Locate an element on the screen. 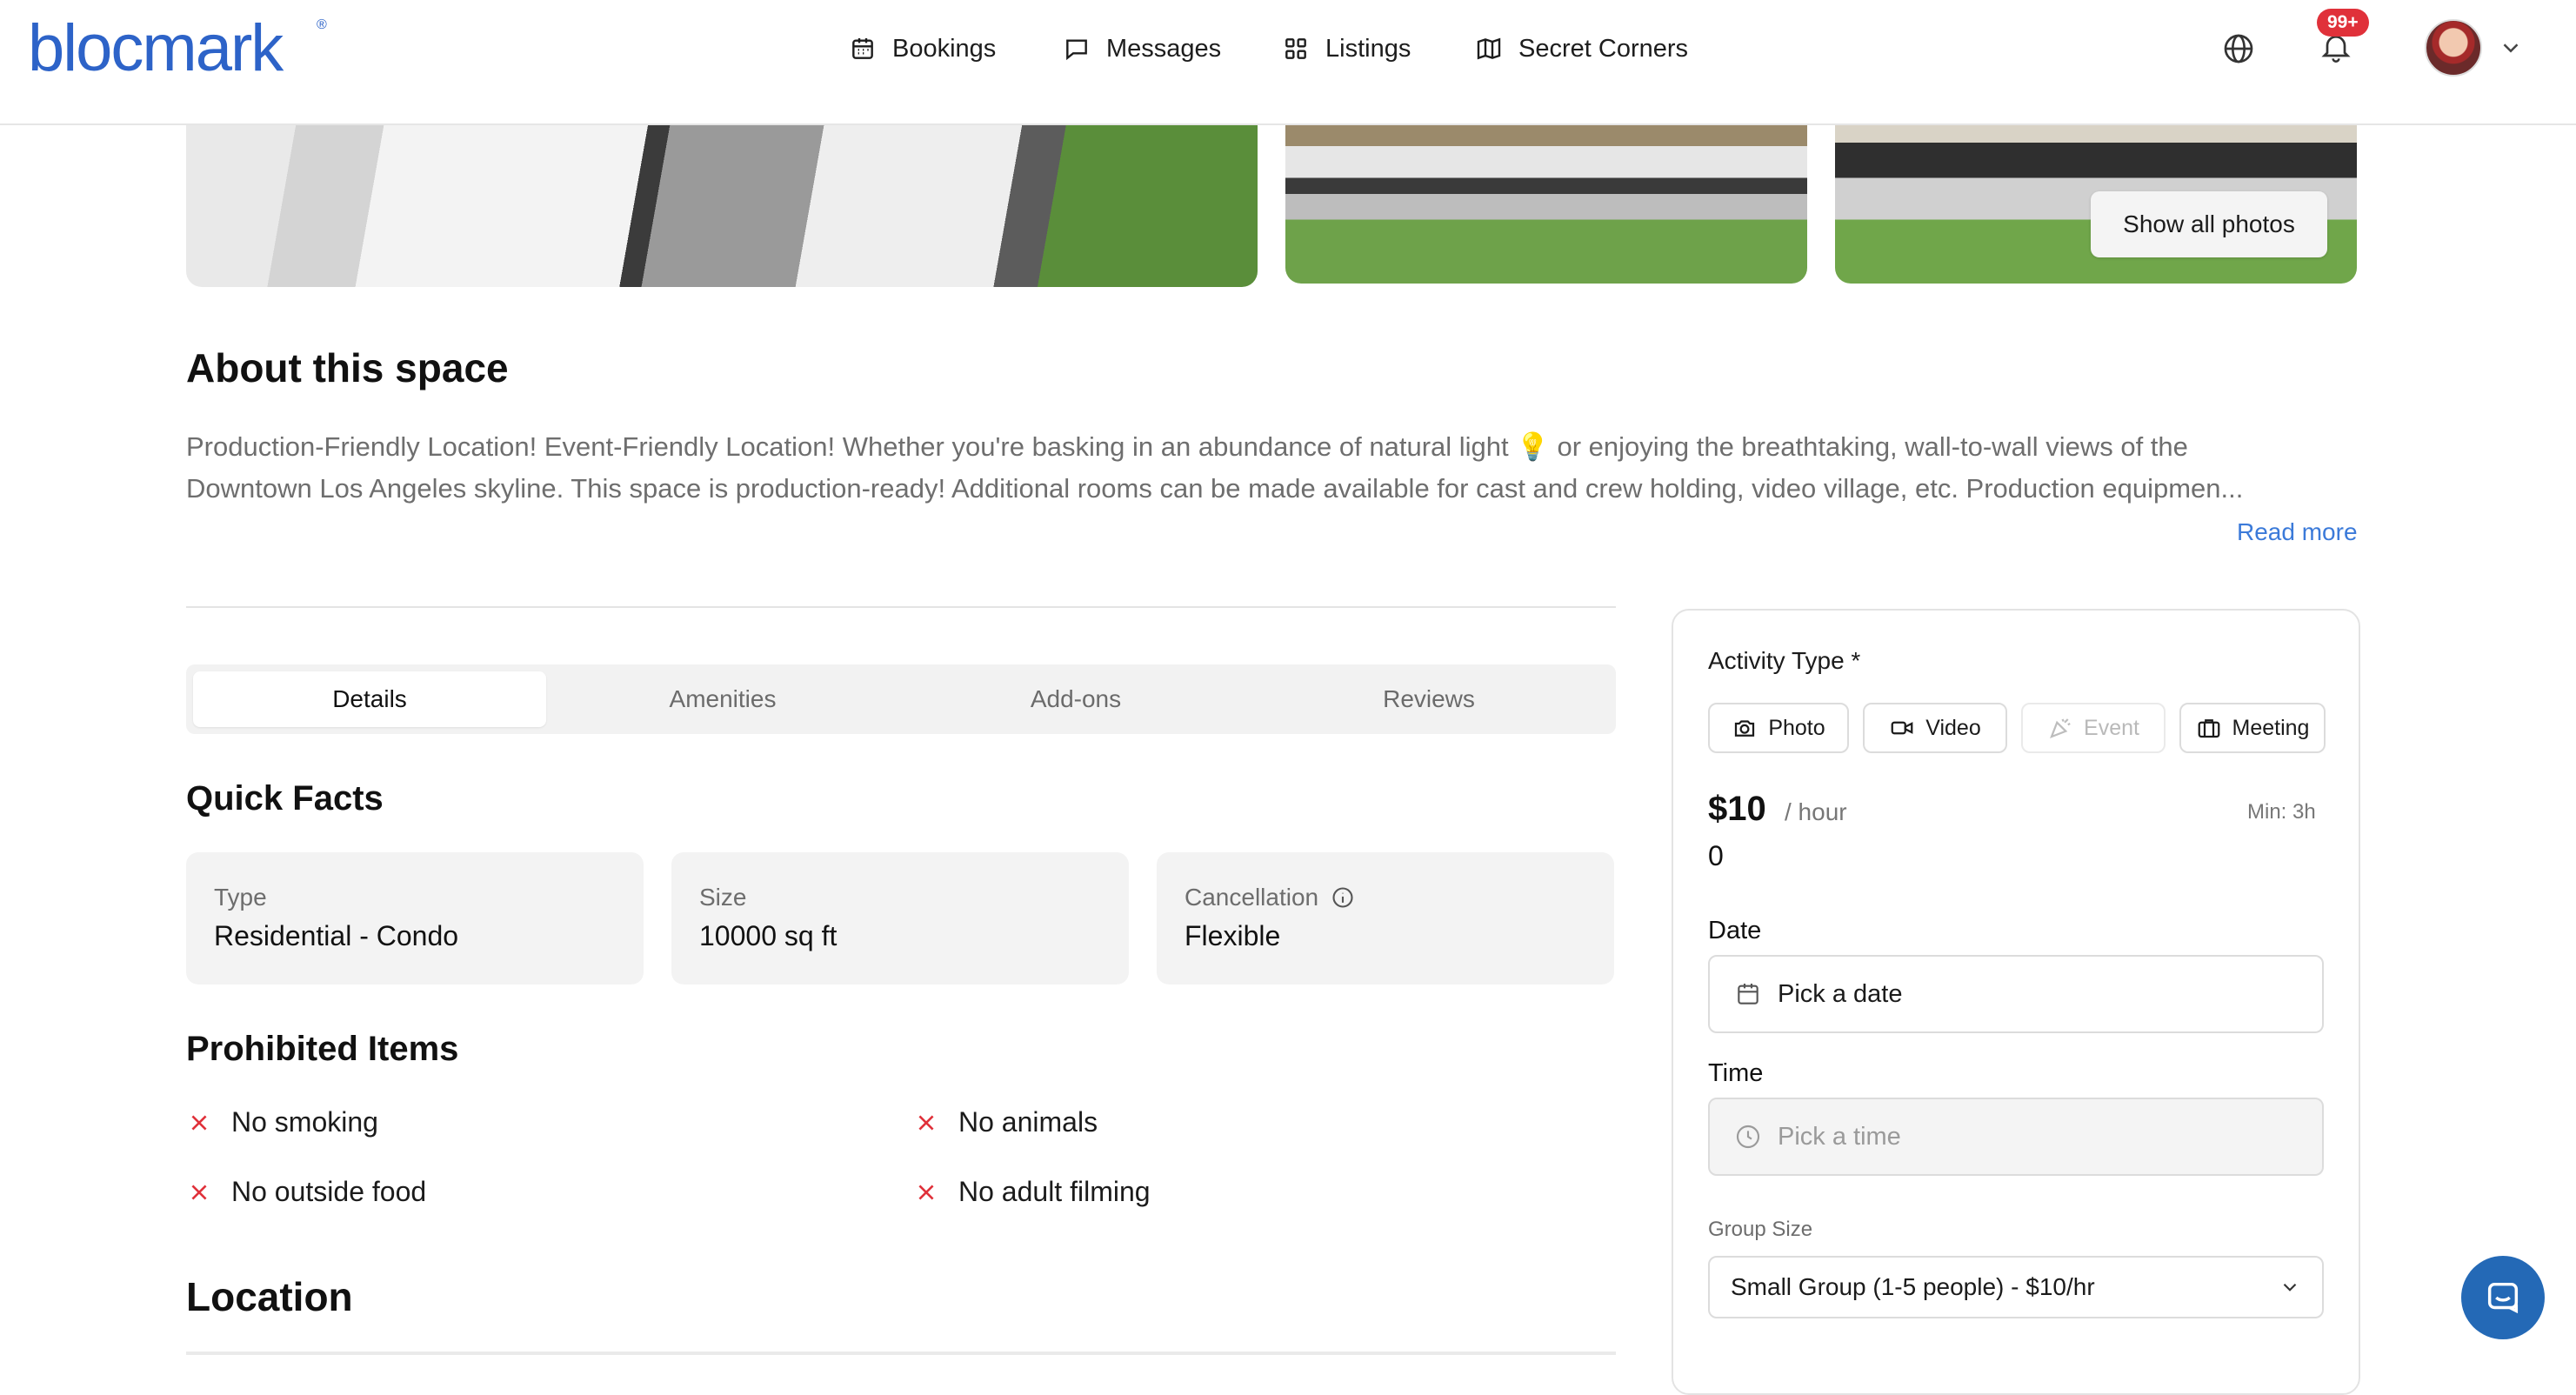  minimum-hours: Min: 3h is located at coordinates (2281, 812).